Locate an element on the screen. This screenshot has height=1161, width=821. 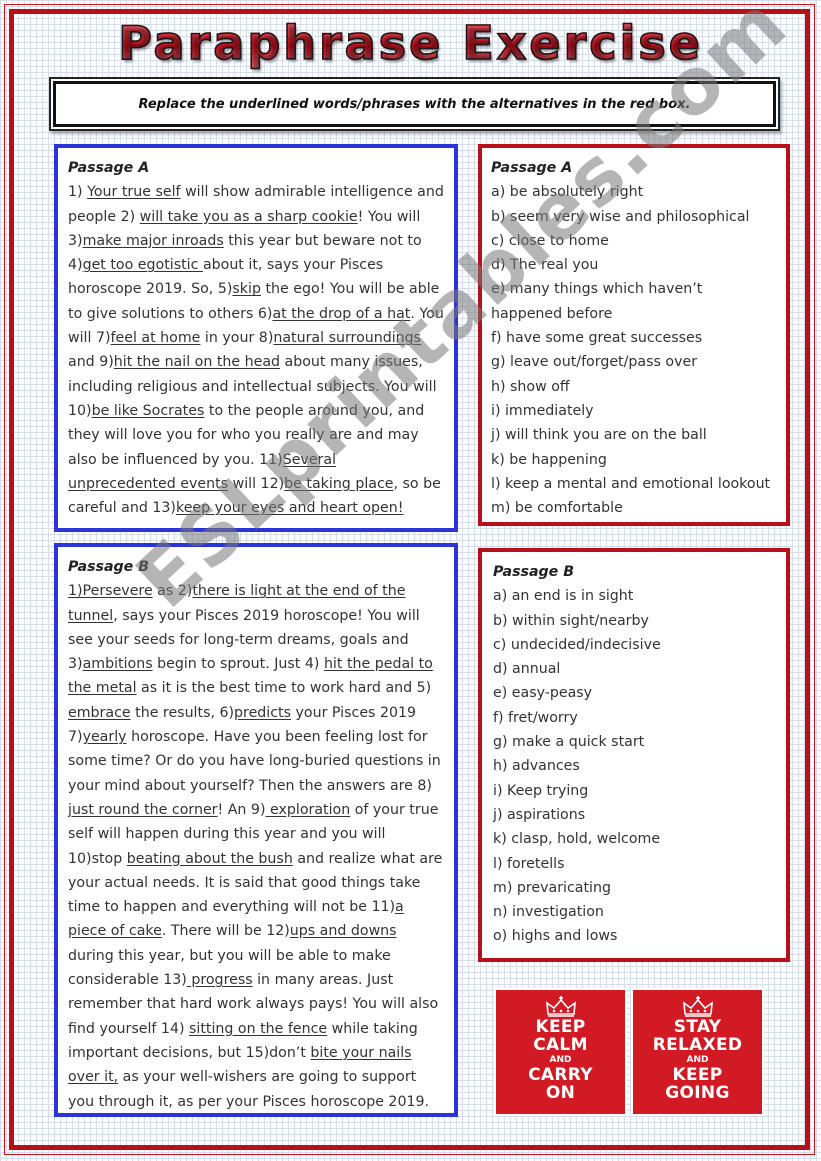
poster-line: RELAXED is located at coordinates (697, 1045).